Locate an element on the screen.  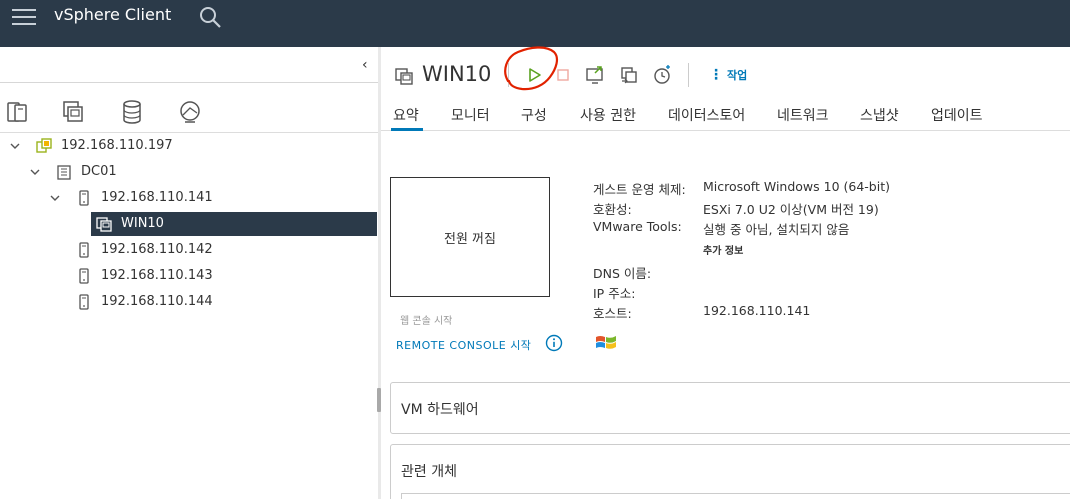
tree-item-host: 192.168.110.144 is located at coordinates (188, 302).